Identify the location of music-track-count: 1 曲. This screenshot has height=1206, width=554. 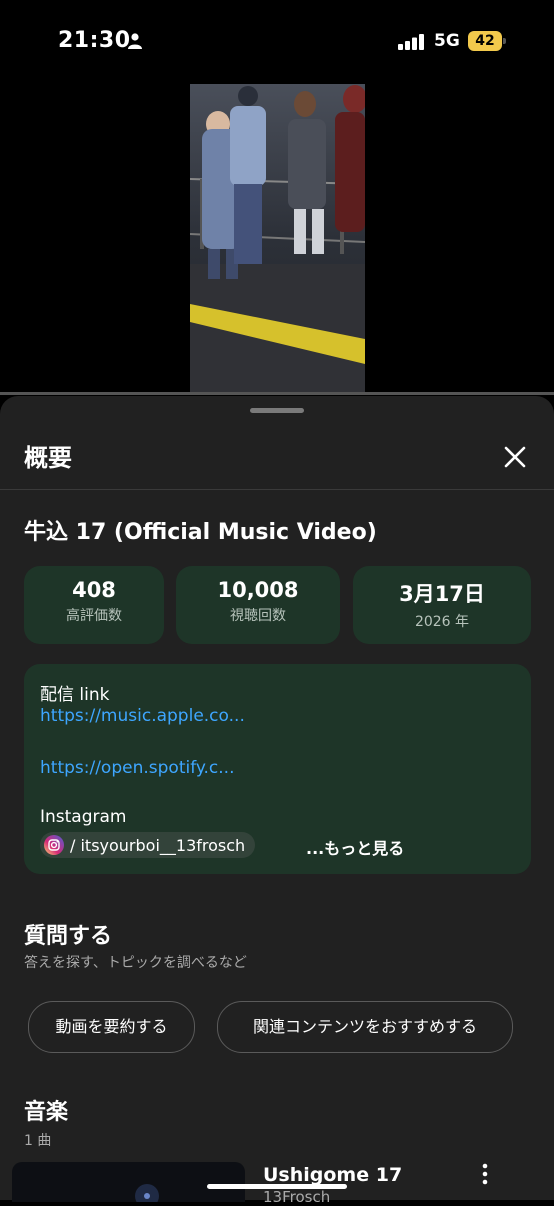
(38, 1141).